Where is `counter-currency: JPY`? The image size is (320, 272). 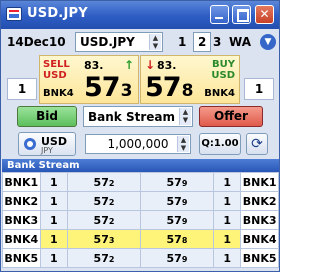
counter-currency: JPY is located at coordinates (47, 150).